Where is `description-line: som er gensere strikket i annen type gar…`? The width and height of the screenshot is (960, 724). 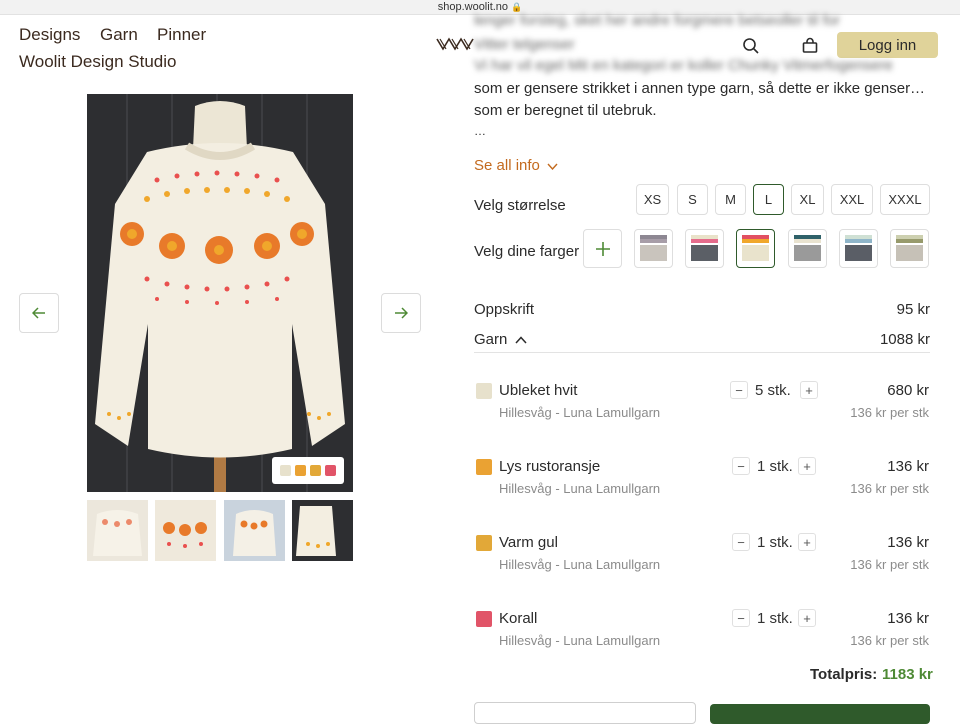
description-line: som er gensere strikket i annen type gar… is located at coordinates (700, 88).